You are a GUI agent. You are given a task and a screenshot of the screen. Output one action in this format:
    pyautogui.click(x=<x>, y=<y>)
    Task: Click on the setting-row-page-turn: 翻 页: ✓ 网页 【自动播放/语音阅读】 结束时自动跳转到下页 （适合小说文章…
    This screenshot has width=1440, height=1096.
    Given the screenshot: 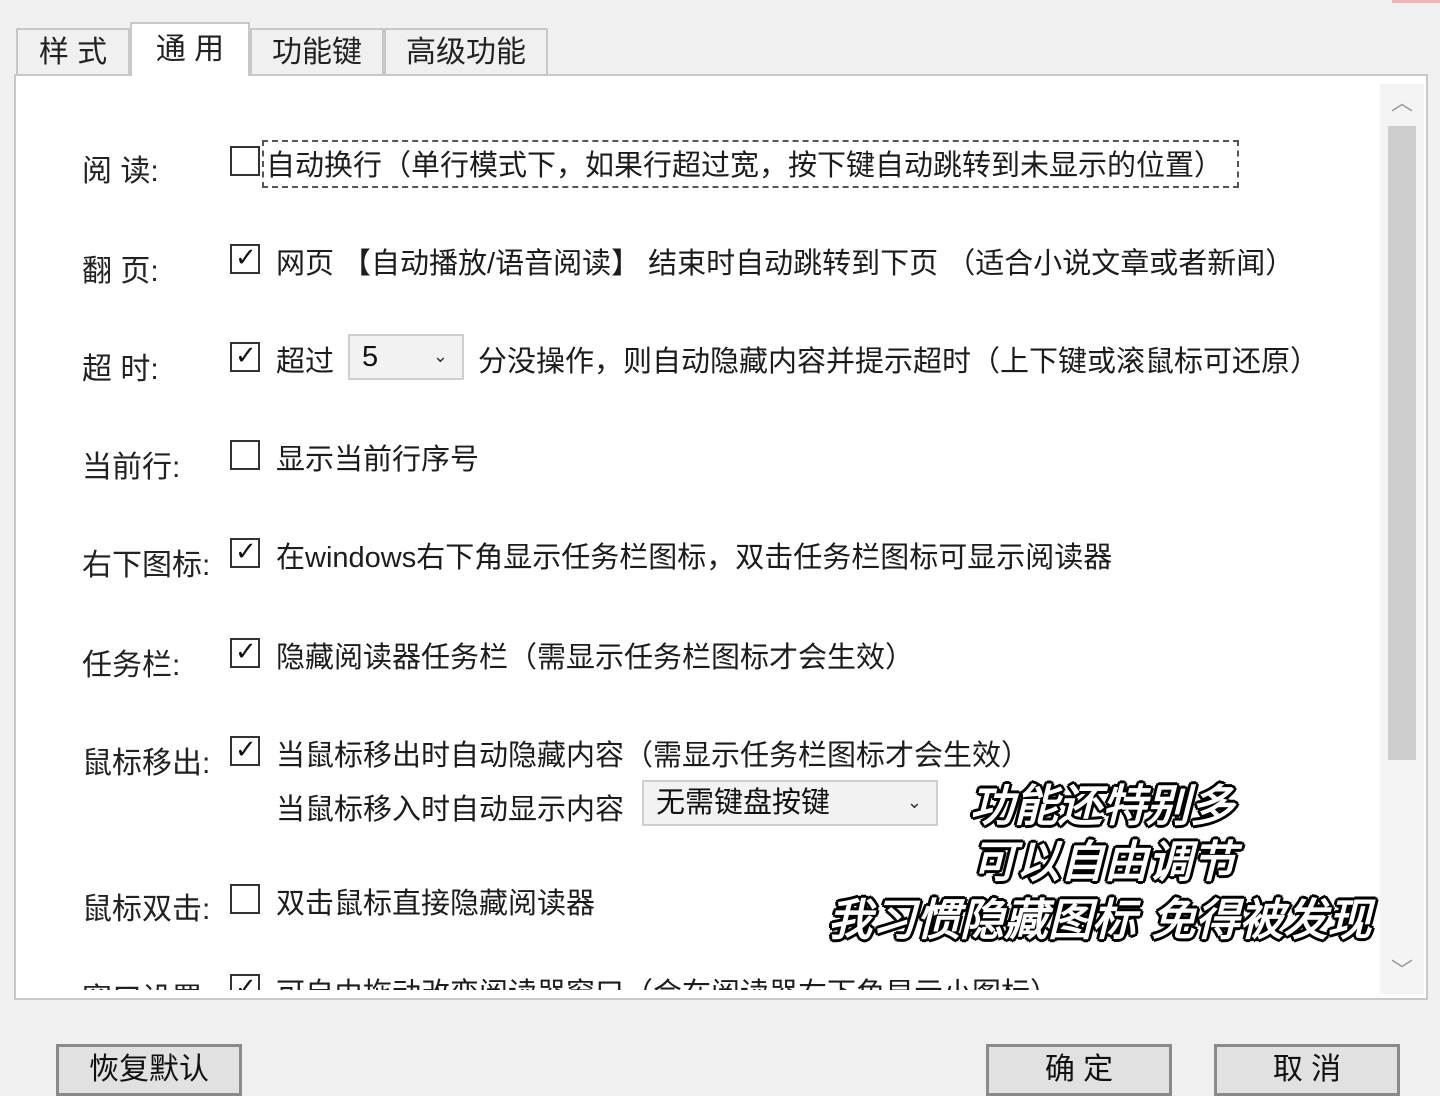 What is the action you would take?
    pyautogui.click(x=696, y=263)
    